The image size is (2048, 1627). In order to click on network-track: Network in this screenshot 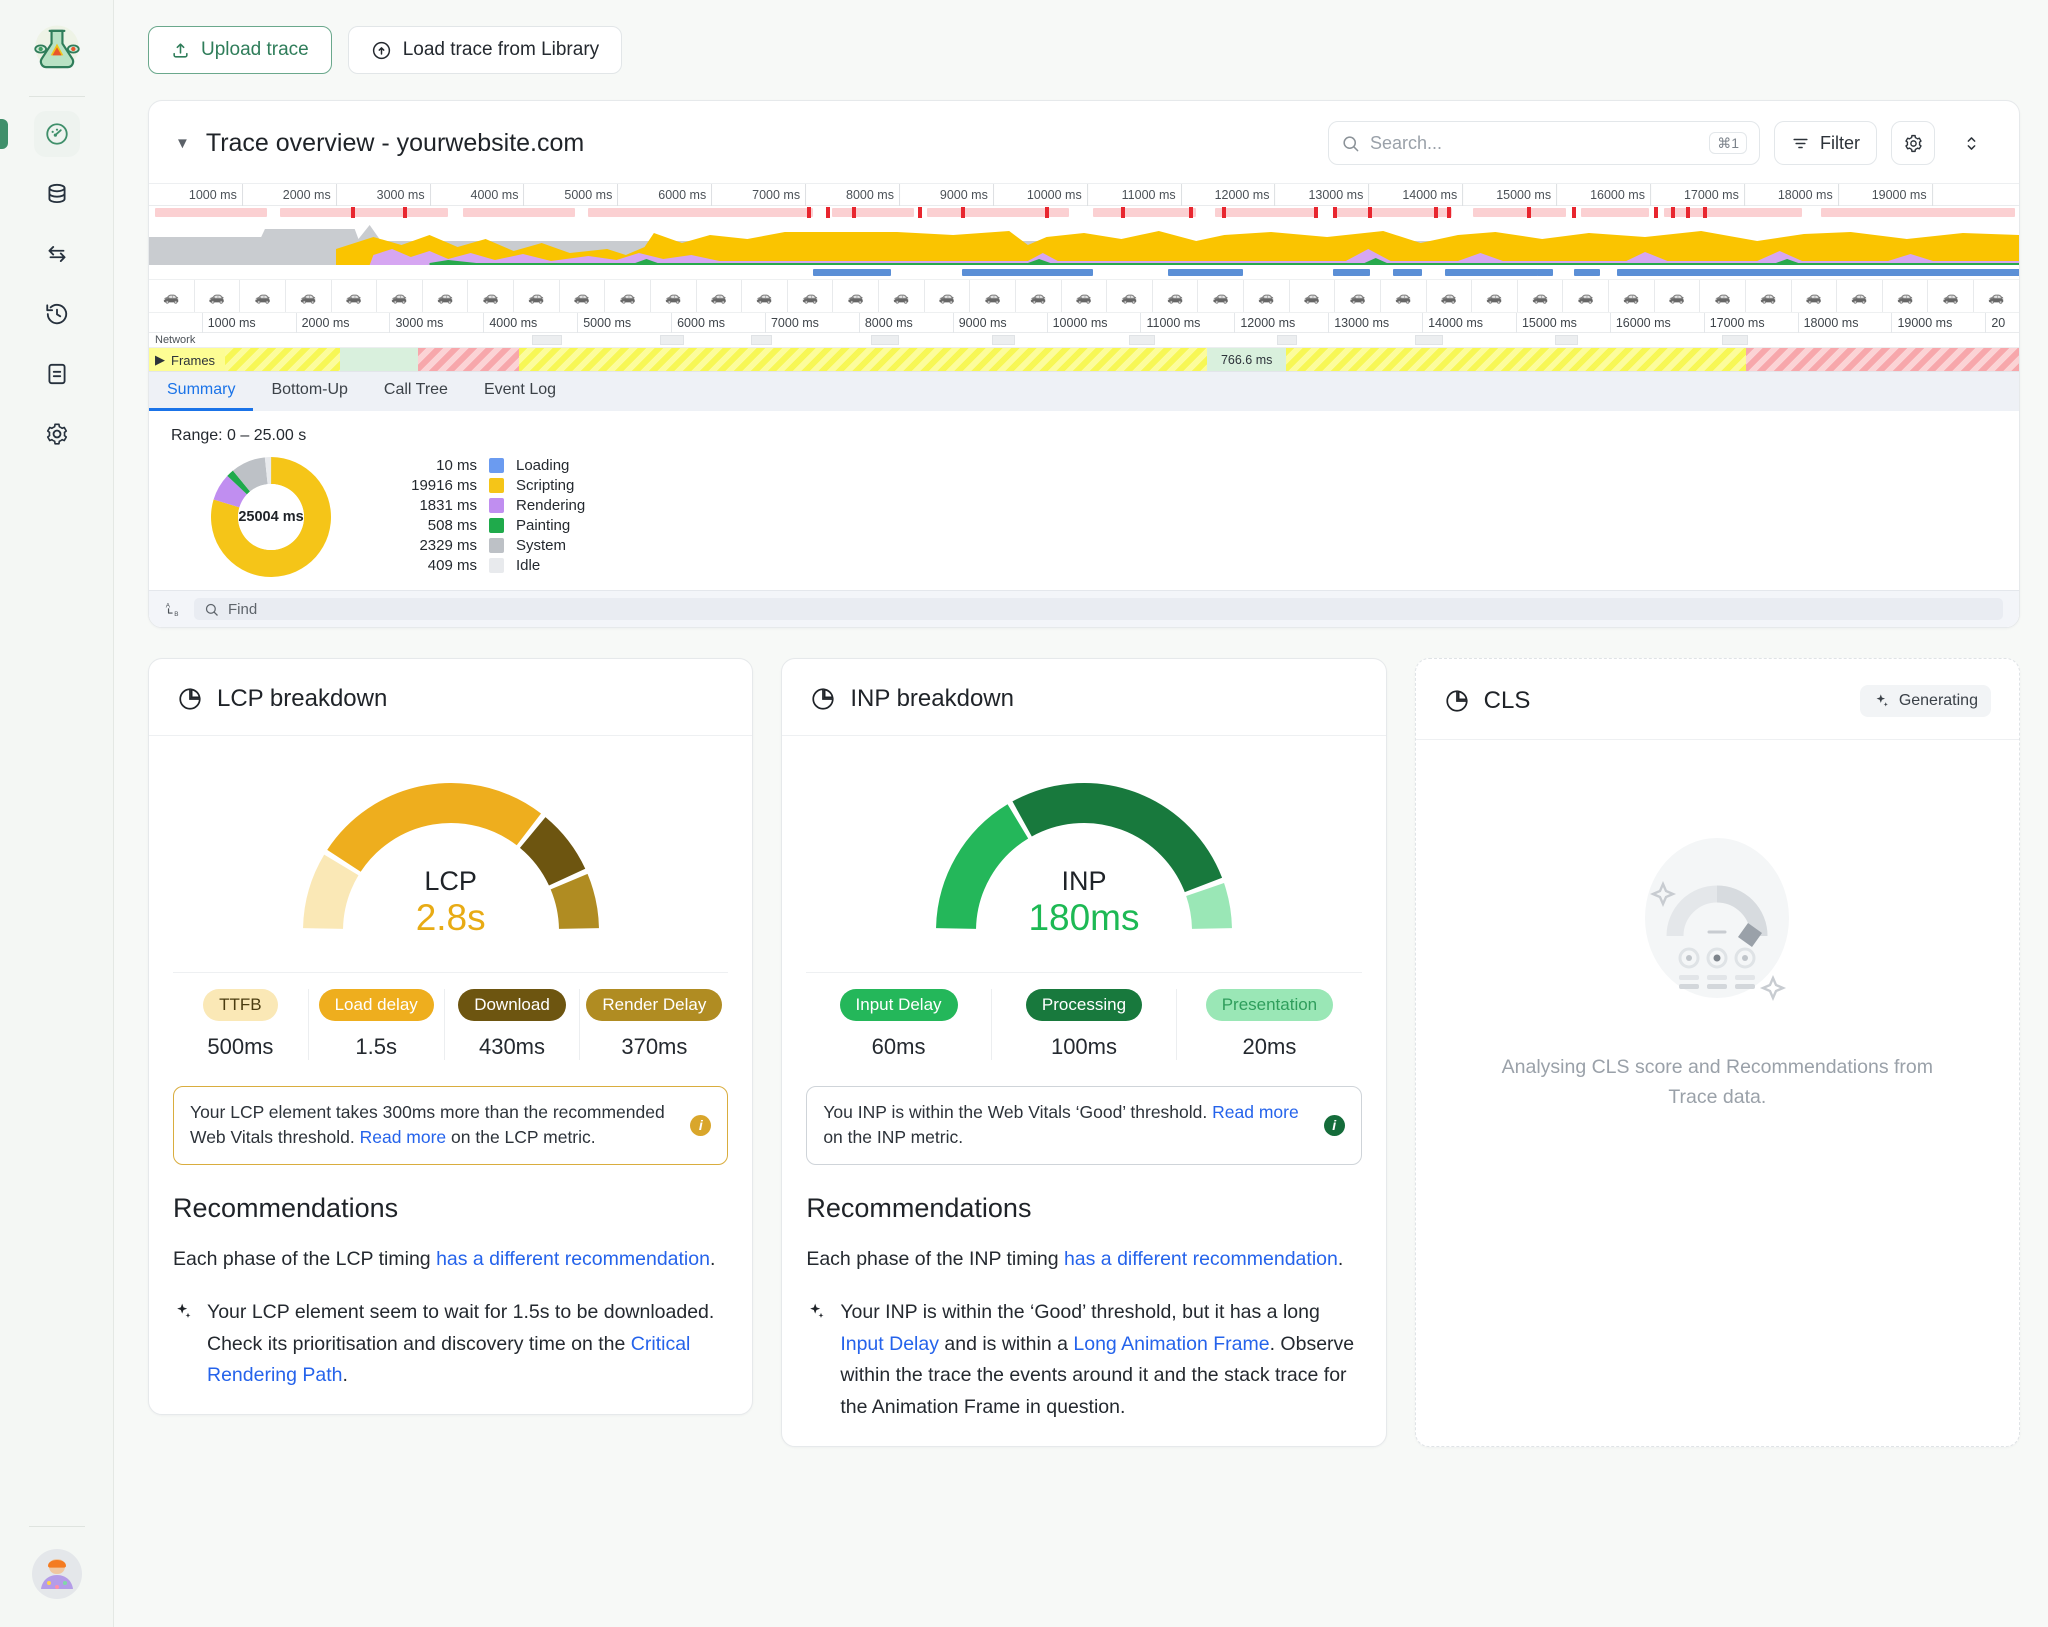, I will do `click(1084, 340)`.